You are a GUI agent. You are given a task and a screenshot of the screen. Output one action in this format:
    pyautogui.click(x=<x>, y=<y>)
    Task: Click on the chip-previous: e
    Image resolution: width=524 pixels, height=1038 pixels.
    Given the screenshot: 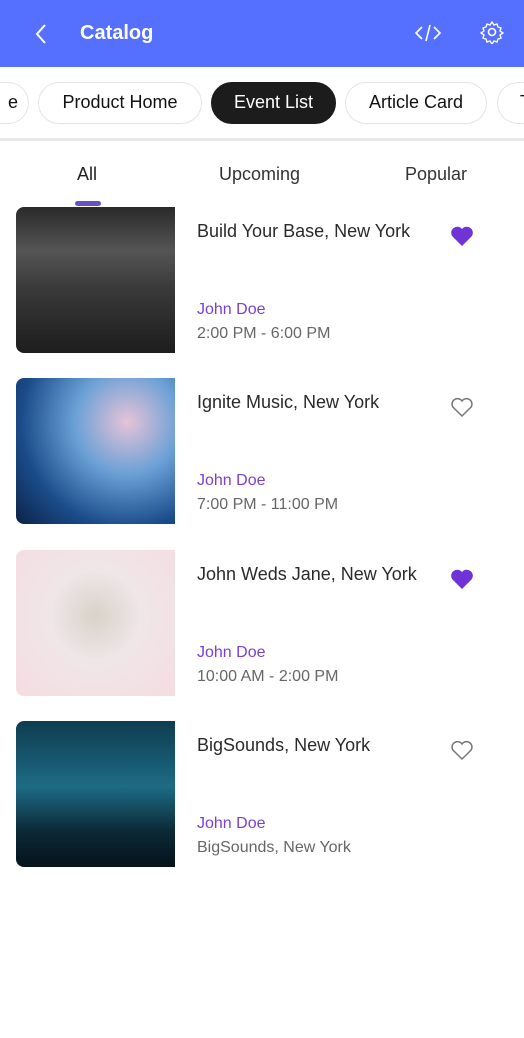 What is the action you would take?
    pyautogui.click(x=14, y=103)
    